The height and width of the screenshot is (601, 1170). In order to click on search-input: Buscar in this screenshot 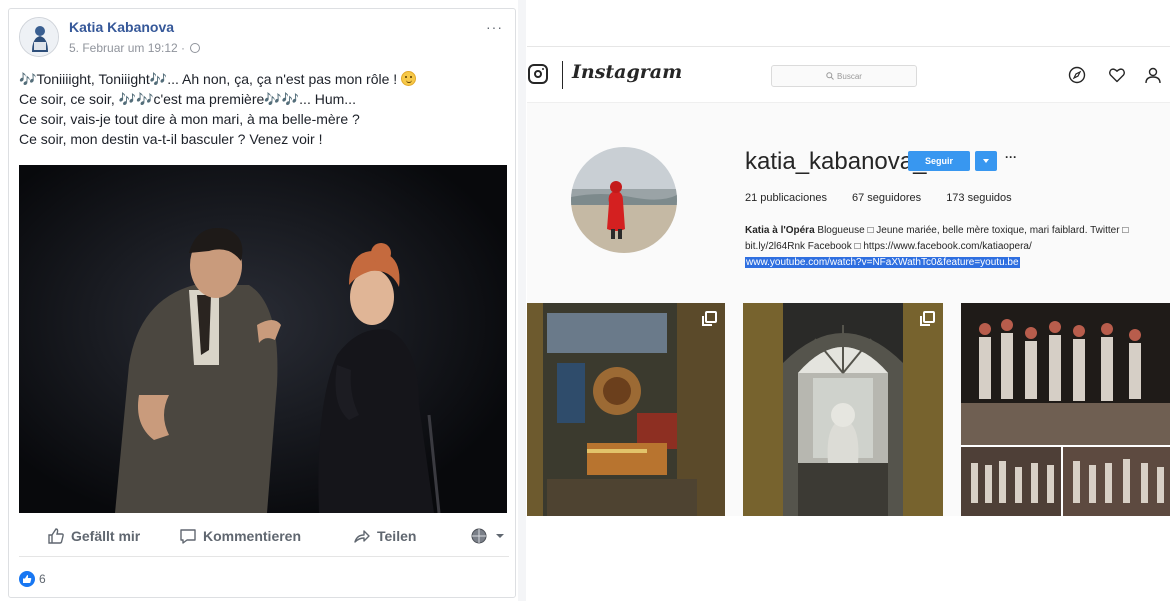, I will do `click(844, 76)`.